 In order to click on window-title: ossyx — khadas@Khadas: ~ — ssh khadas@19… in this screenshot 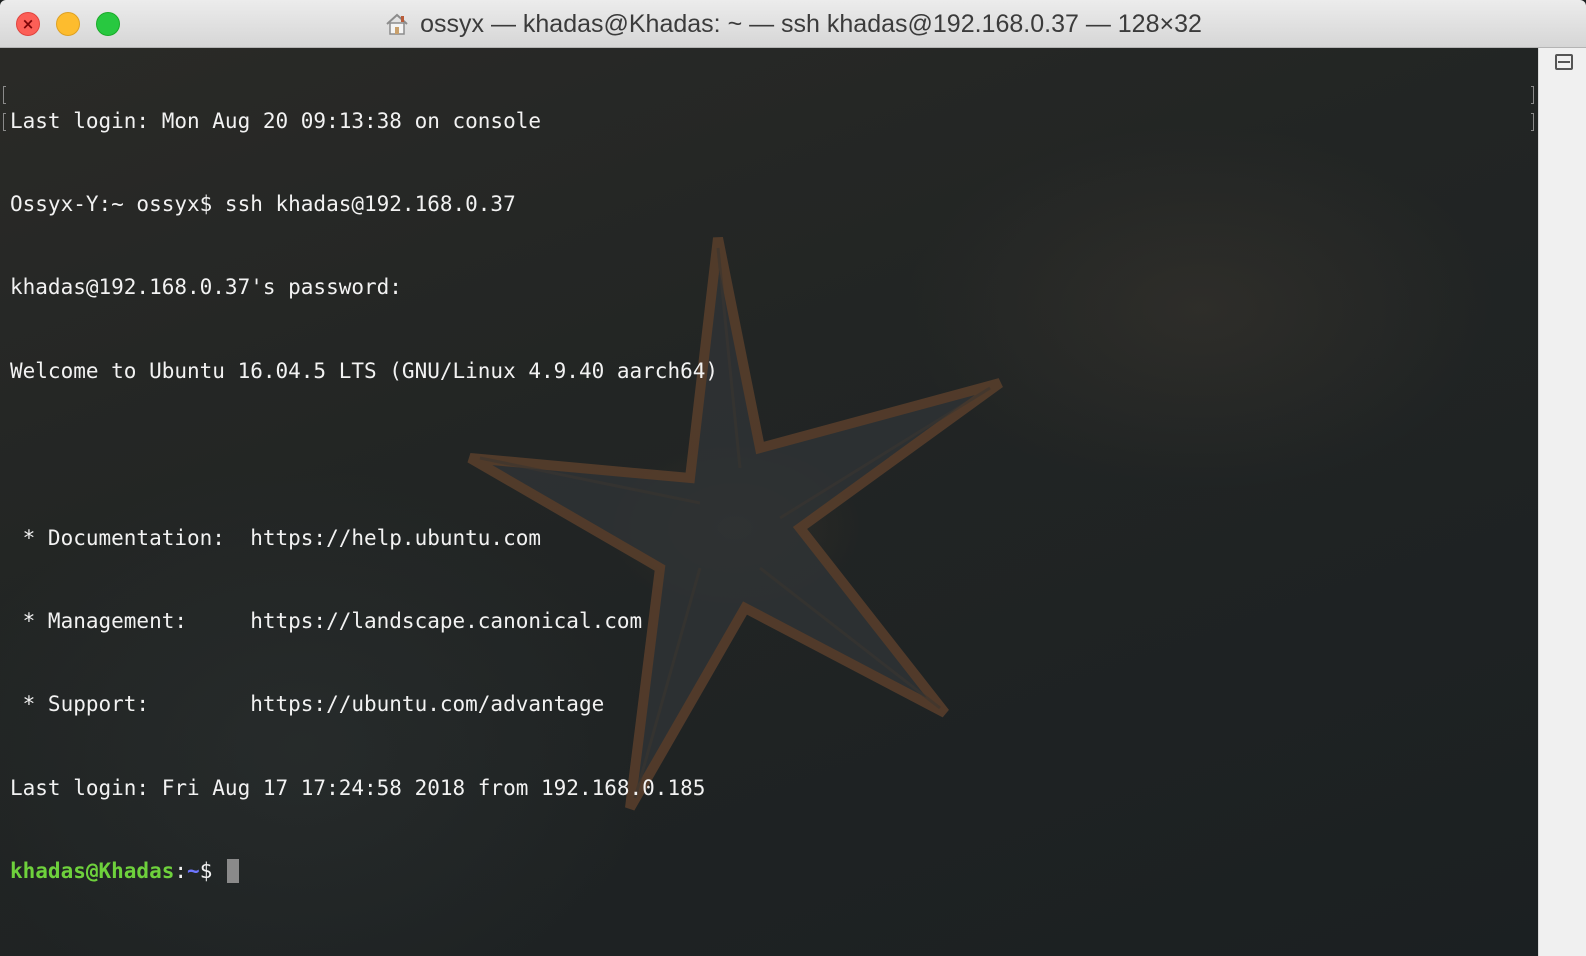, I will do `click(811, 23)`.